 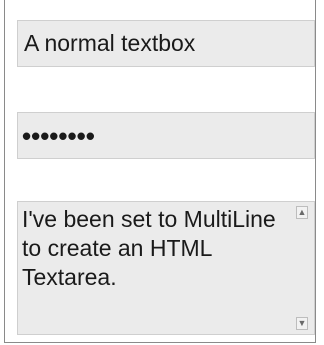 What do you see at coordinates (302, 212) in the screenshot?
I see `scroll-up-icon: ▲` at bounding box center [302, 212].